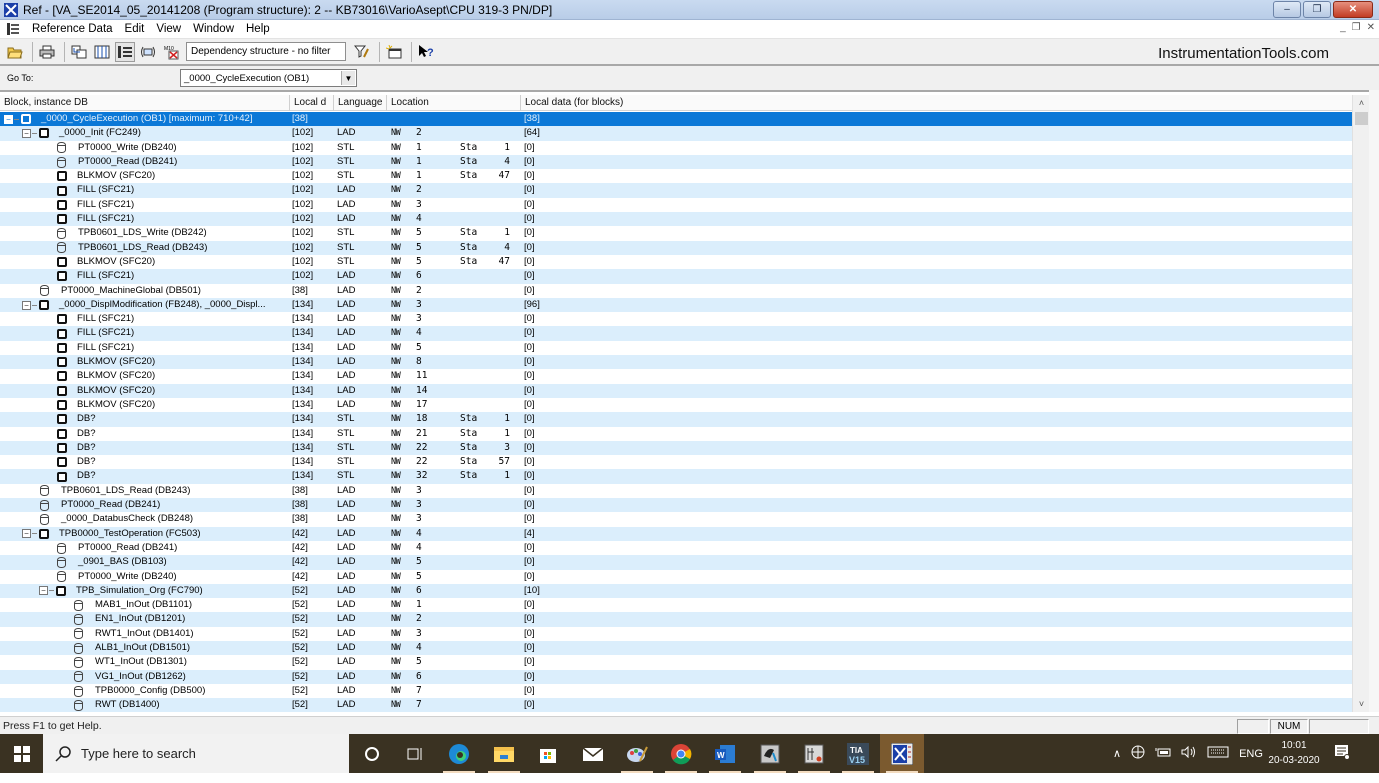 The height and width of the screenshot is (783, 1379). Describe the element at coordinates (676, 562) in the screenshot. I see `table-row: _0901_BAS (DB103) [42] LAD NW 5 [0]` at that location.